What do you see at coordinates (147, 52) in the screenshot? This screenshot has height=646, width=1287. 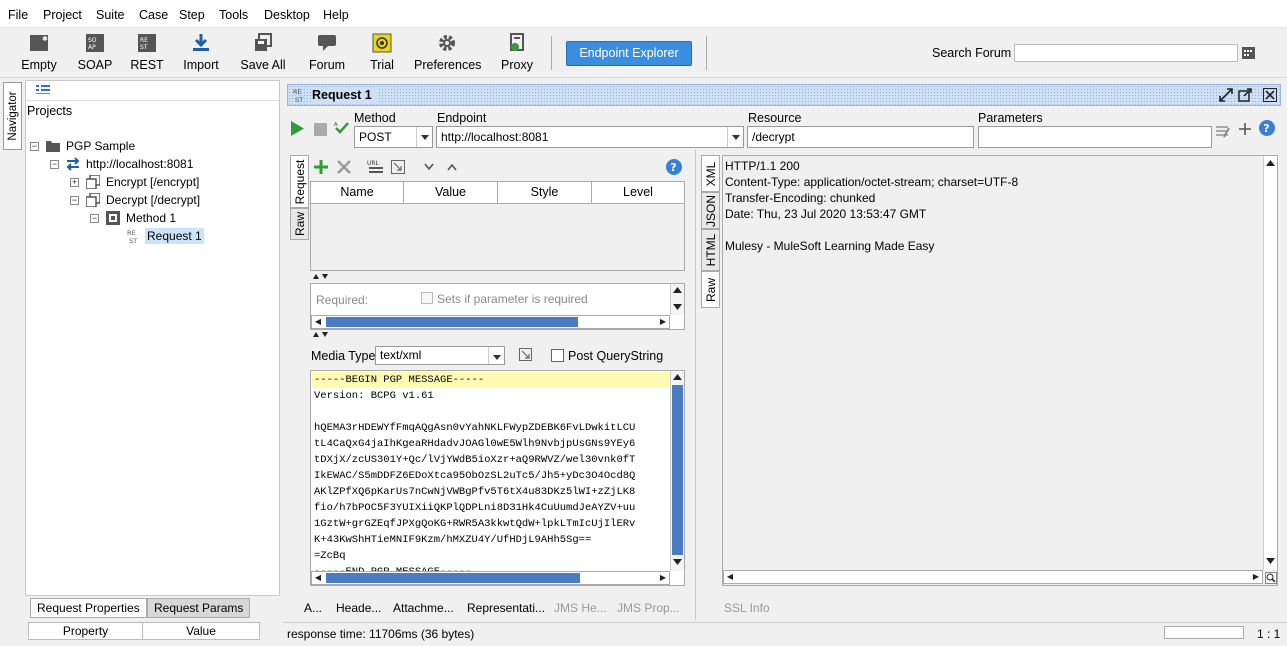 I see `rest-button: RE ST REST` at bounding box center [147, 52].